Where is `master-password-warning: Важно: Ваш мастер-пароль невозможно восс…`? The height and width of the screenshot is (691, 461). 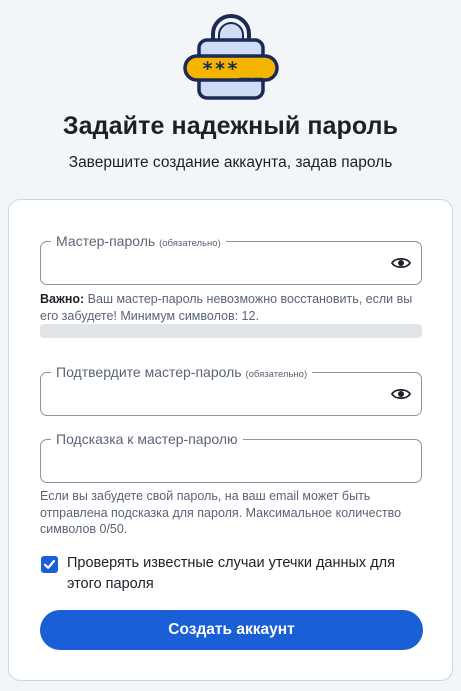
master-password-warning: Важно: Ваш мастер-пароль невозможно восс… is located at coordinates (231, 307).